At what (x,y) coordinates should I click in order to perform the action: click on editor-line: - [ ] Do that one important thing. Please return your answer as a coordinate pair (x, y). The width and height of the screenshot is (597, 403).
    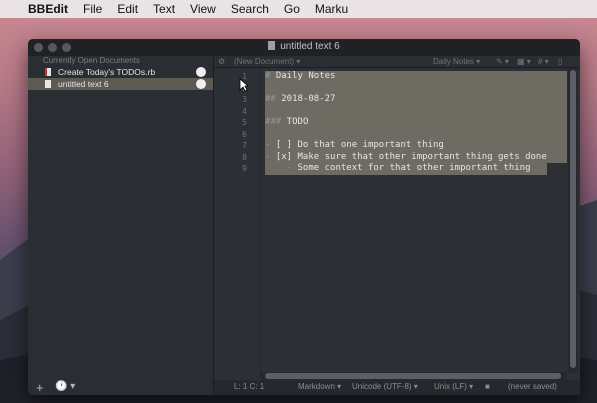
    Looking at the image, I should click on (416, 146).